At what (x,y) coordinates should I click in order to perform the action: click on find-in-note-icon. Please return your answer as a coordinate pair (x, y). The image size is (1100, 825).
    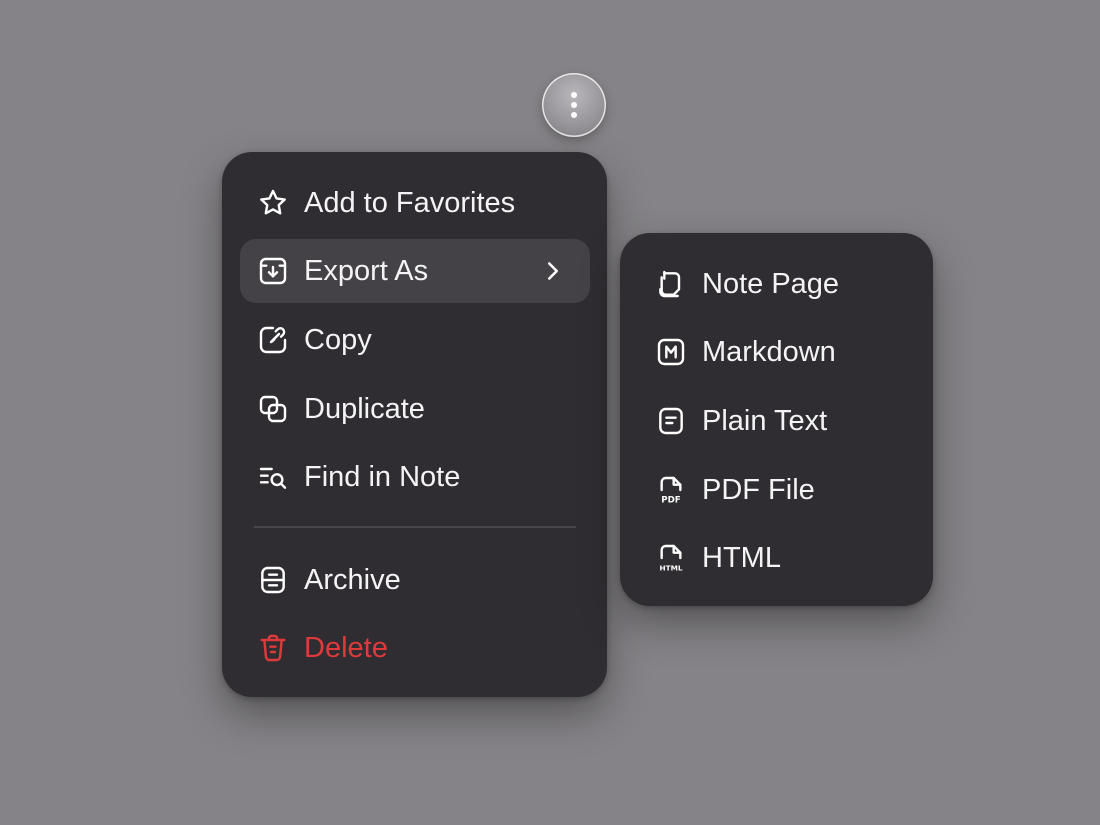
    Looking at the image, I should click on (273, 477).